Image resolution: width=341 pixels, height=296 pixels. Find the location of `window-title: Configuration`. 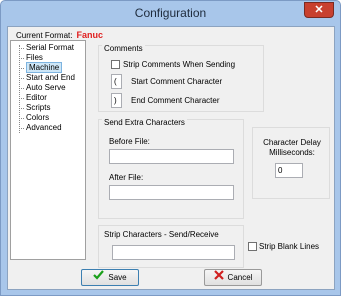

window-title: Configuration is located at coordinates (170, 13).